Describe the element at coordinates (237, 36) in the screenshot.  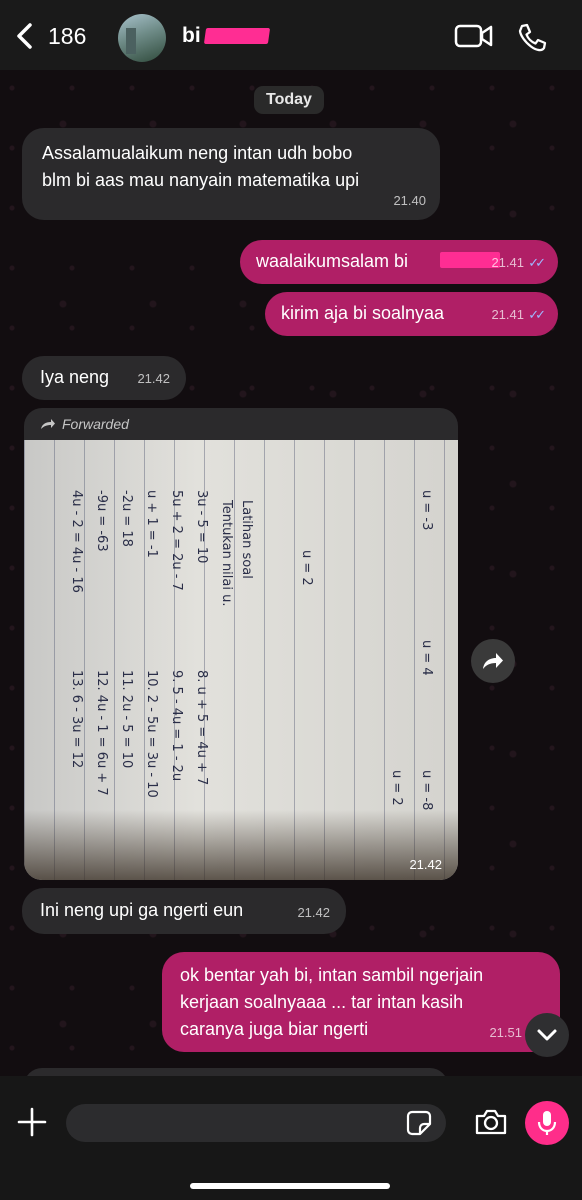
I see `redaction-mark` at that location.